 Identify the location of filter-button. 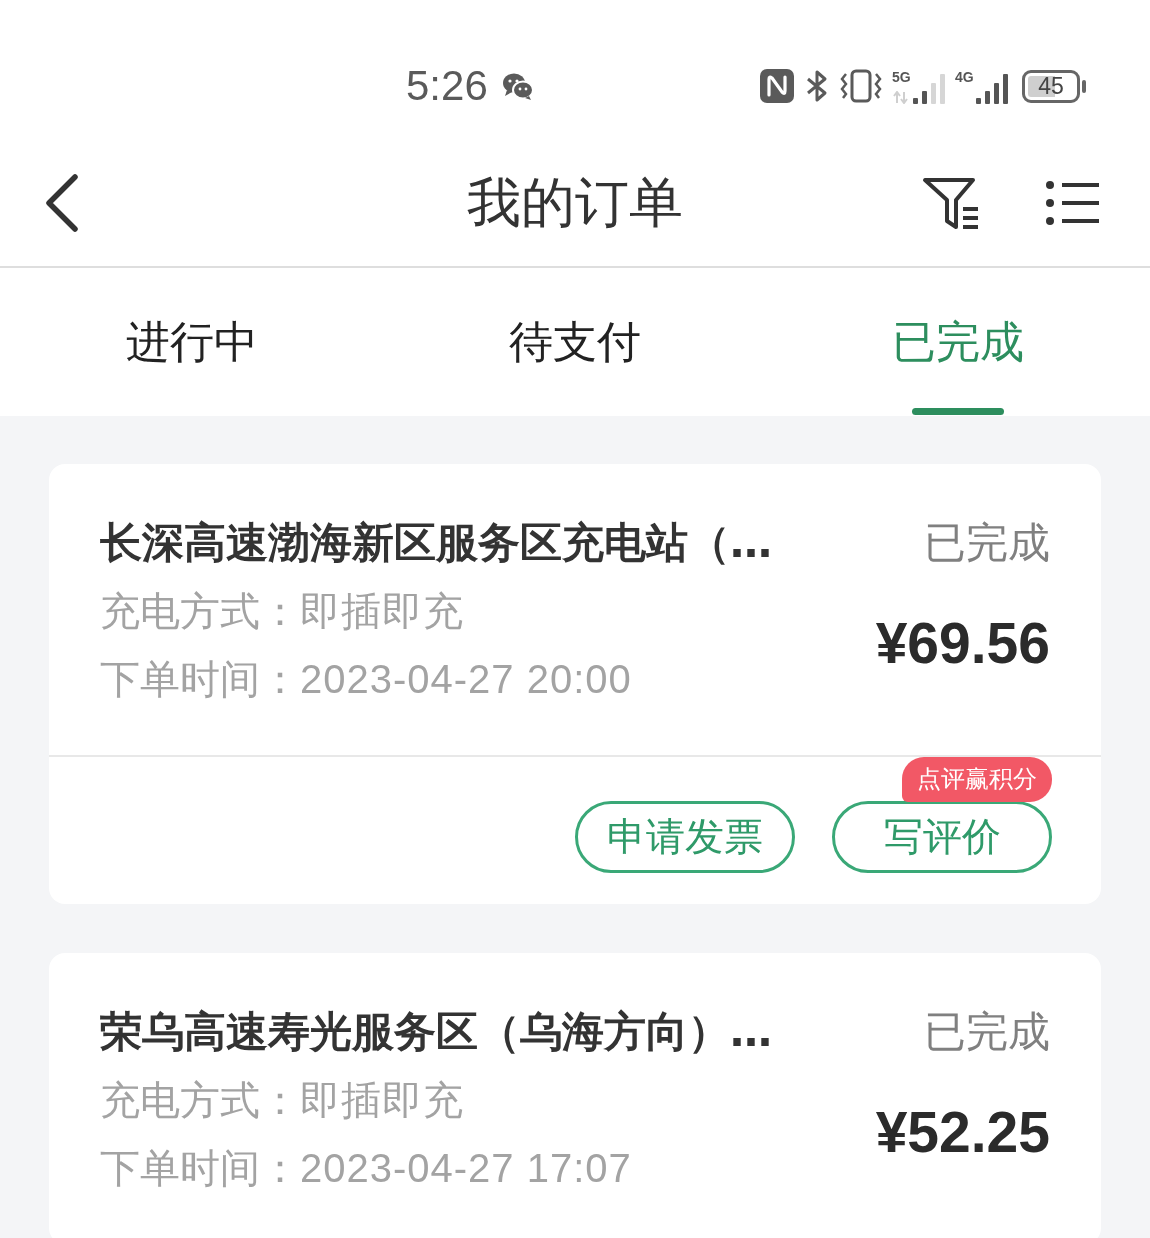
(951, 203).